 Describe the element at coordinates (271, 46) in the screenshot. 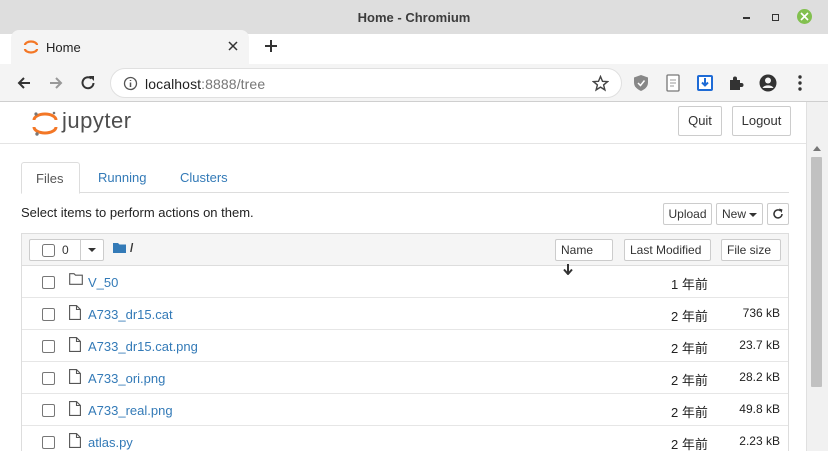

I see `new-tab-button` at that location.